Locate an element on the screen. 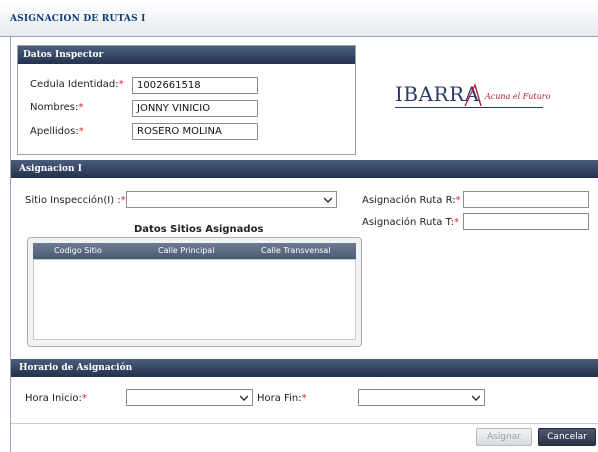 This screenshot has height=452, width=598. grid-title: Datos Sitios Asignados is located at coordinates (199, 229).